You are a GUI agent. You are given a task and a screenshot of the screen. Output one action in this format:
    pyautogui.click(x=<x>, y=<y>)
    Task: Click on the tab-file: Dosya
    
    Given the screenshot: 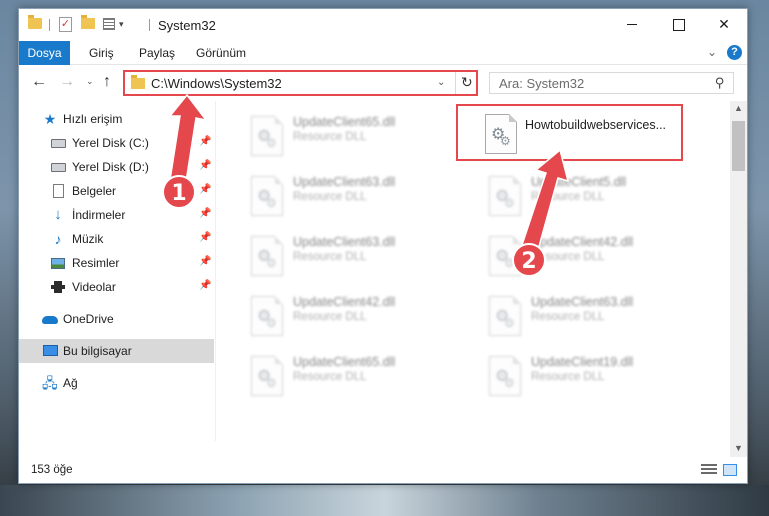 What is the action you would take?
    pyautogui.click(x=44, y=53)
    